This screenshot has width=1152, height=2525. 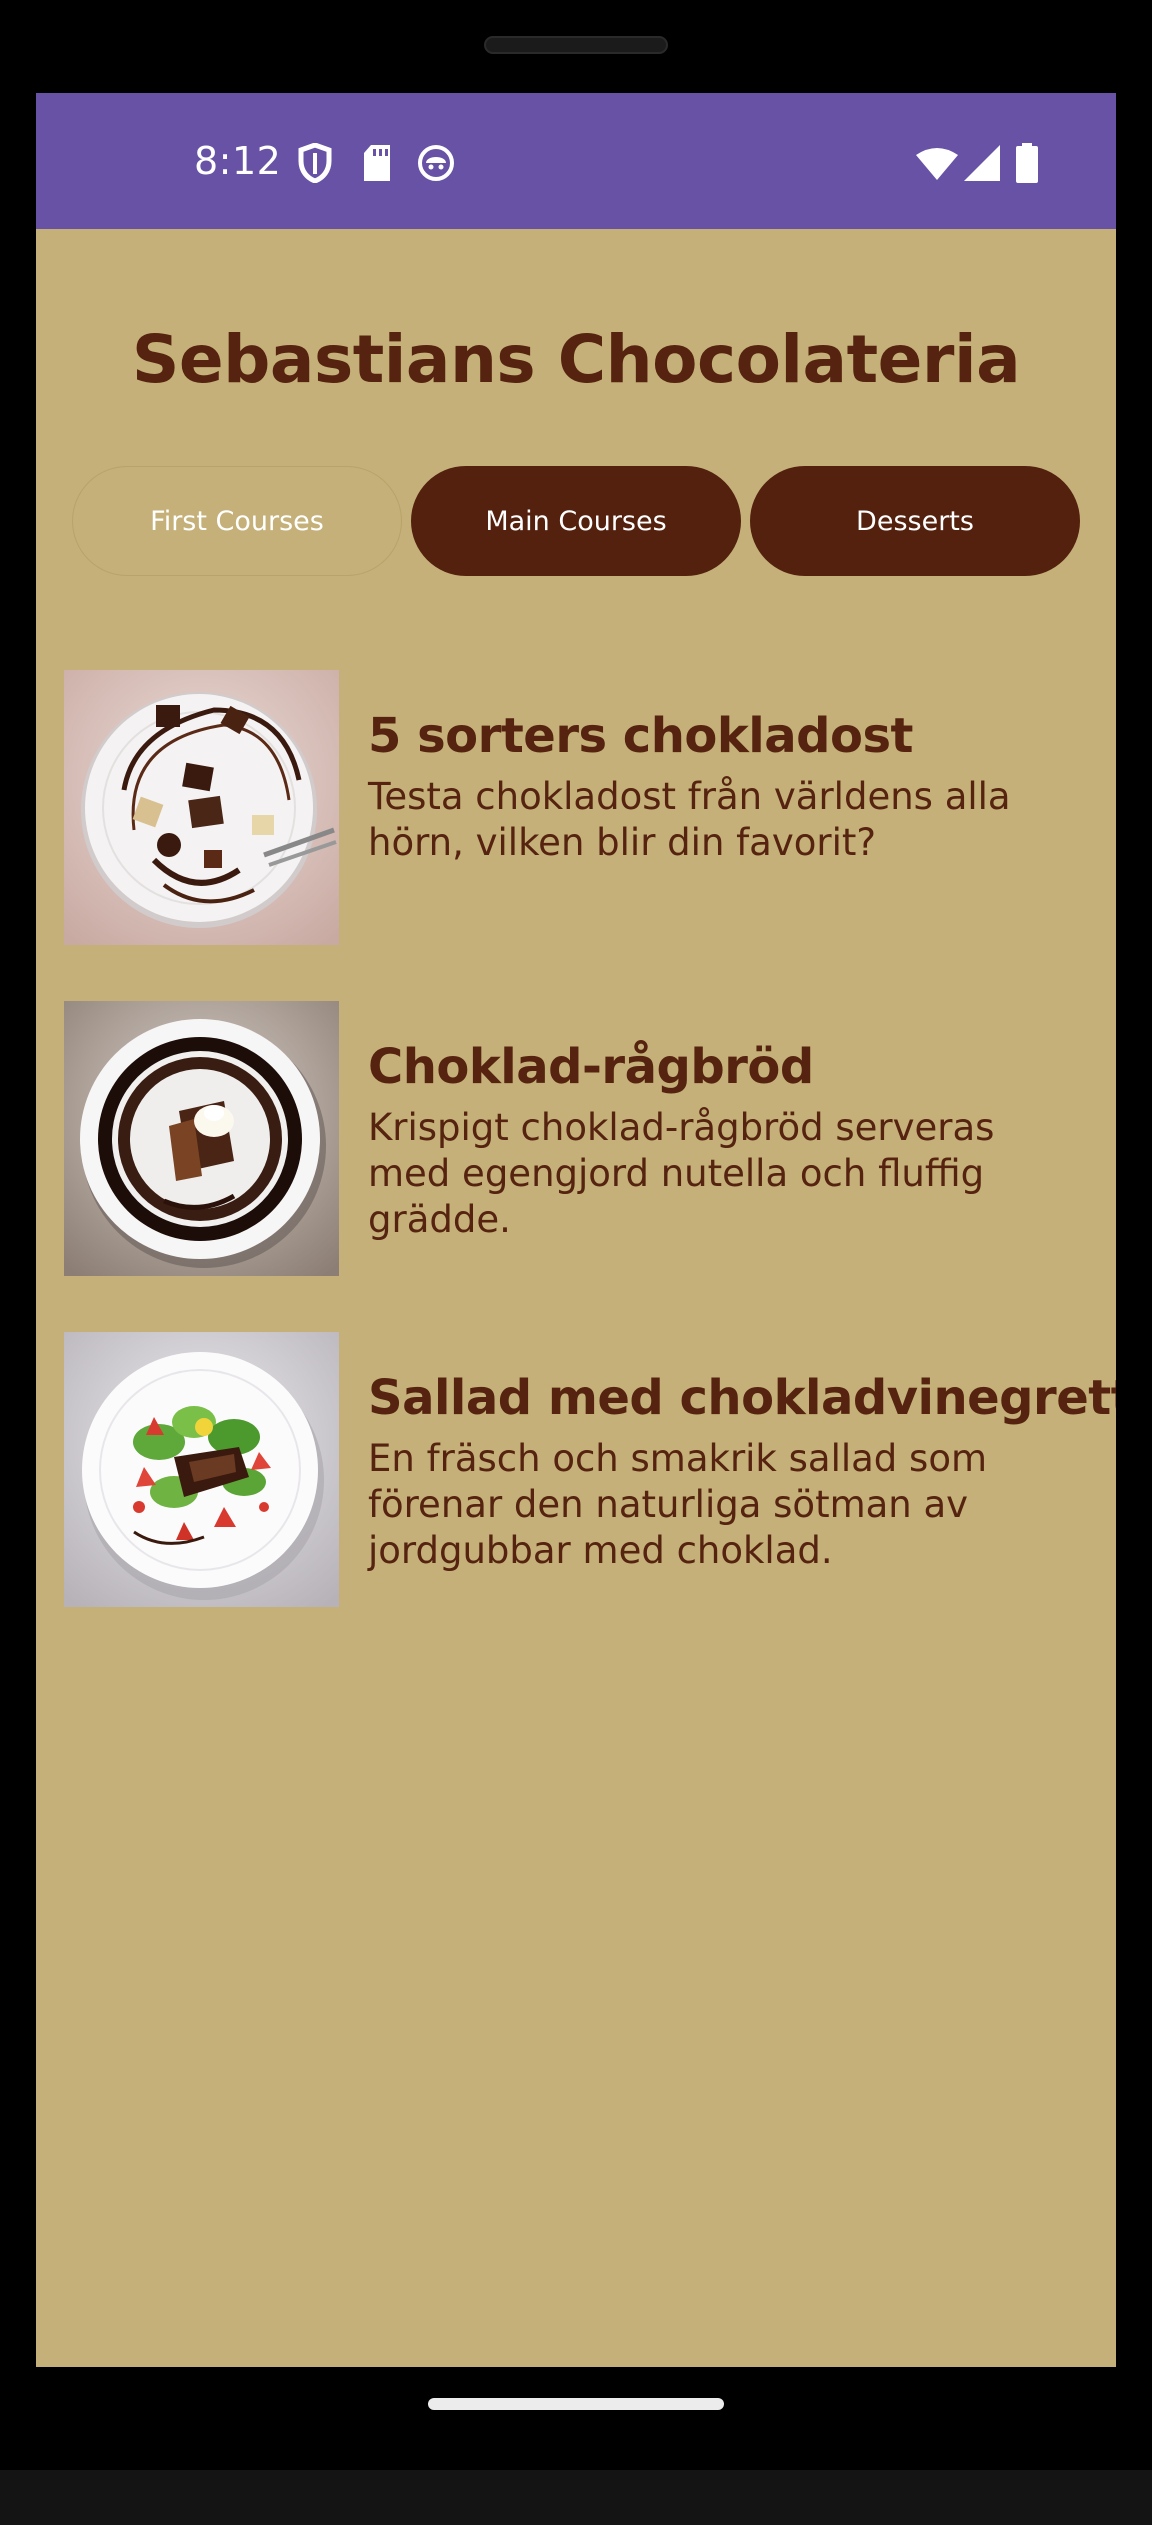 What do you see at coordinates (576, 359) in the screenshot?
I see `page-title: Sebastians Chocolateria` at bounding box center [576, 359].